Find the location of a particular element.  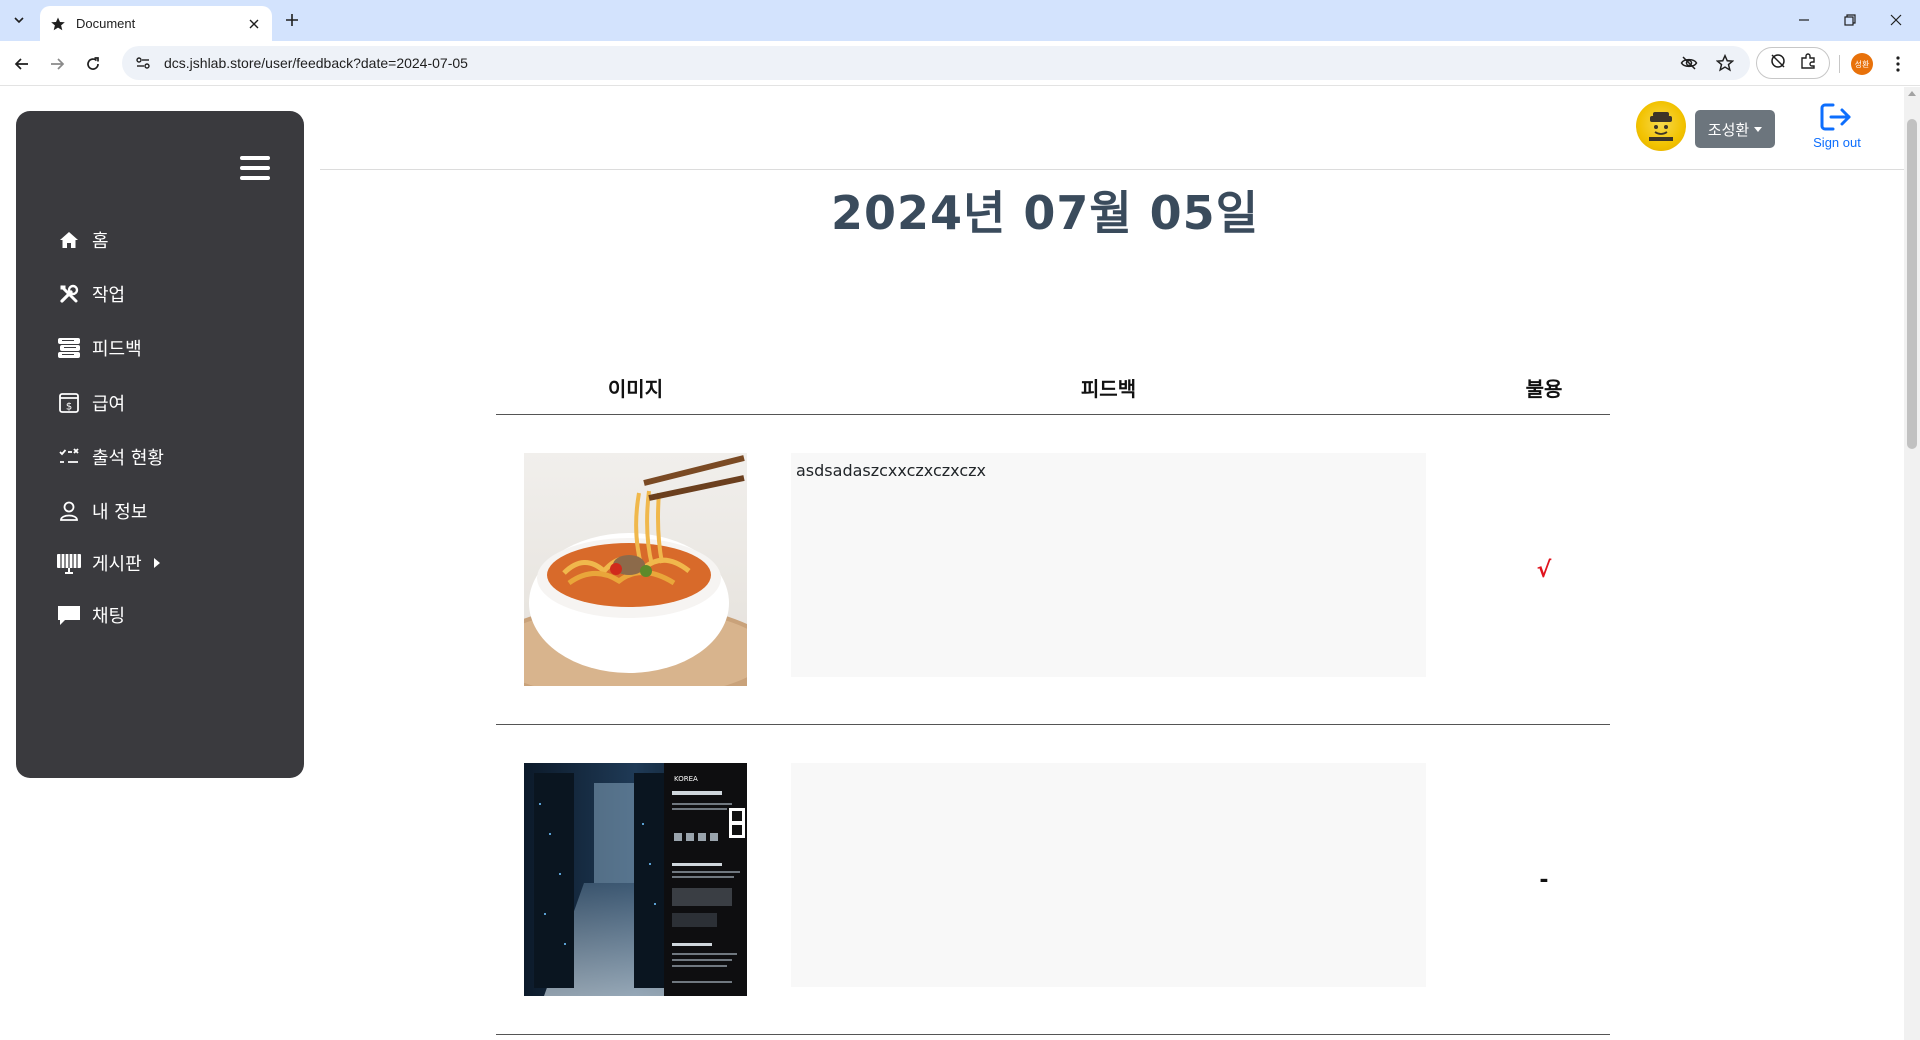

svg-text: KOREA is located at coordinates (686, 779).